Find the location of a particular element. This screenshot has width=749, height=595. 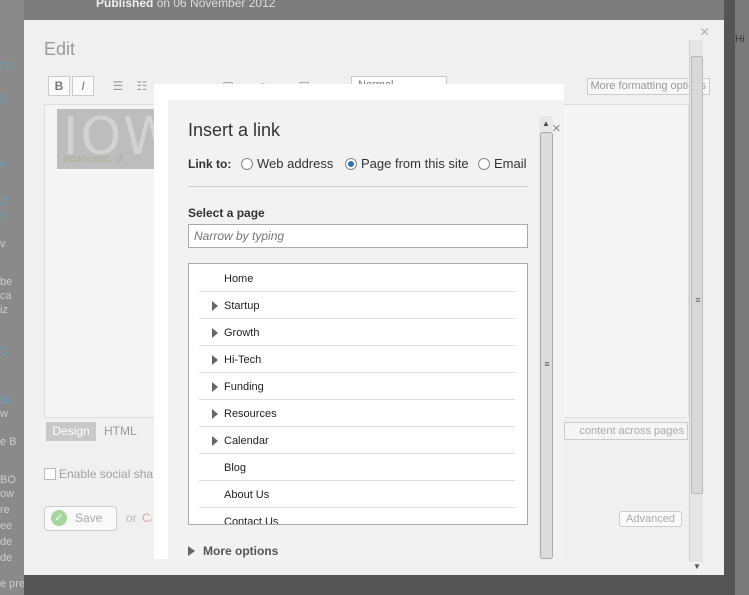

page-list-item: Home is located at coordinates (357, 278).